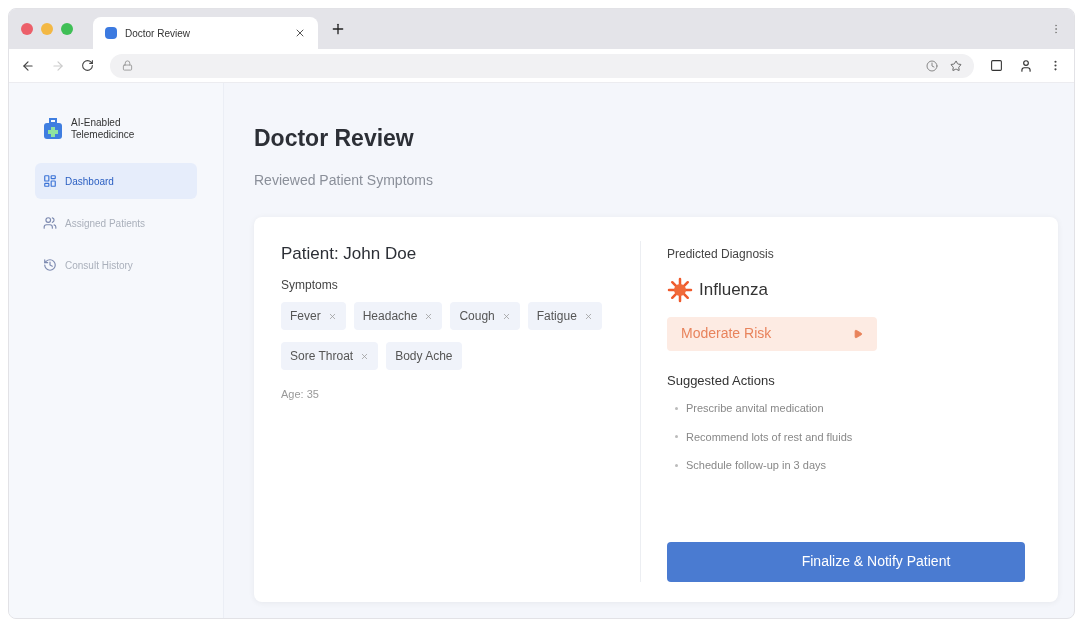  Describe the element at coordinates (756, 465) in the screenshot. I see `action-item: Schedule follow-up in 3 days` at that location.